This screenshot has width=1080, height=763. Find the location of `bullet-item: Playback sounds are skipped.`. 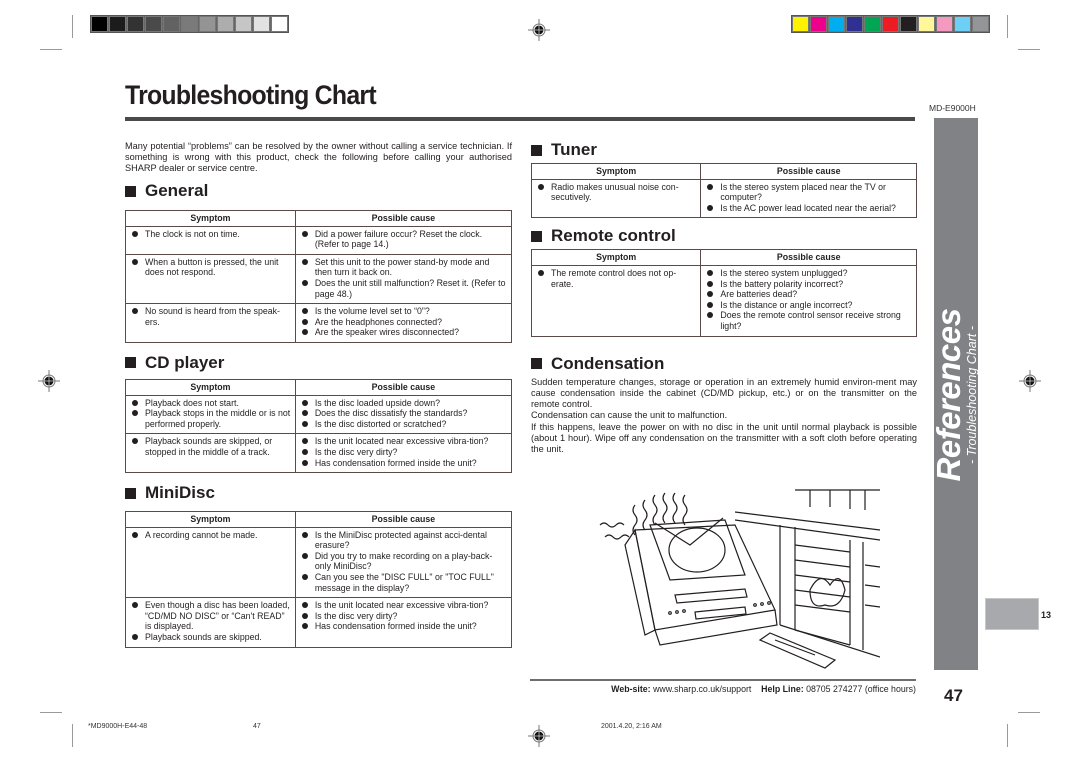

bullet-item: Playback sounds are skipped. is located at coordinates (211, 637).